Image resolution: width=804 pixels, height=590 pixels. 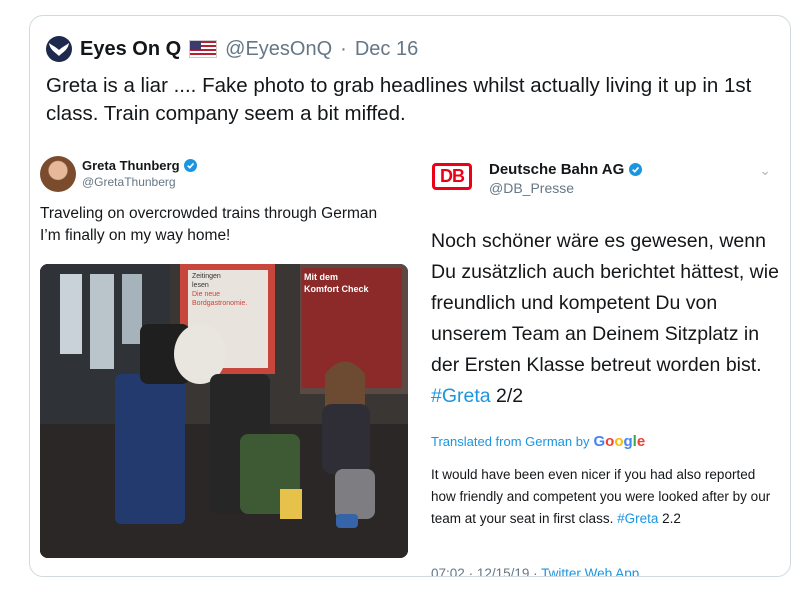 I want to click on db-handle: @DB_Presse, so click(x=532, y=188).